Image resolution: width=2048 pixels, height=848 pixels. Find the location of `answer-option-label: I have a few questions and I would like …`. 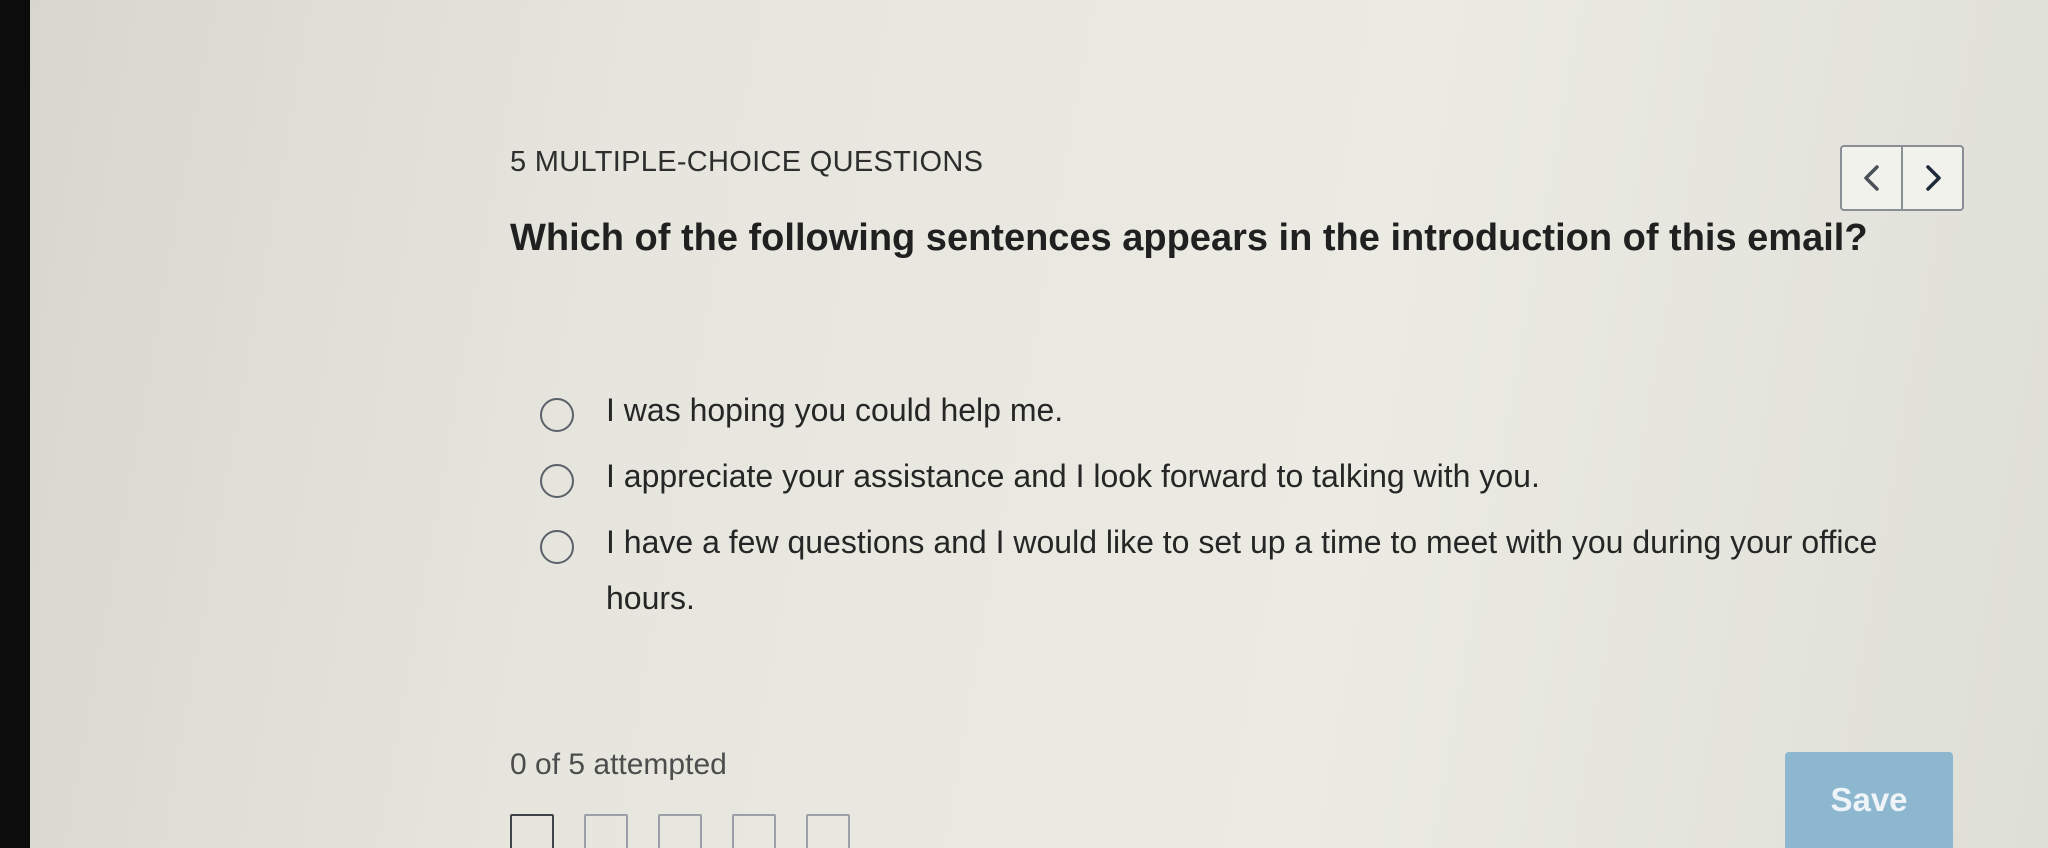

answer-option-label: I have a few questions and I would like … is located at coordinates (1242, 570).